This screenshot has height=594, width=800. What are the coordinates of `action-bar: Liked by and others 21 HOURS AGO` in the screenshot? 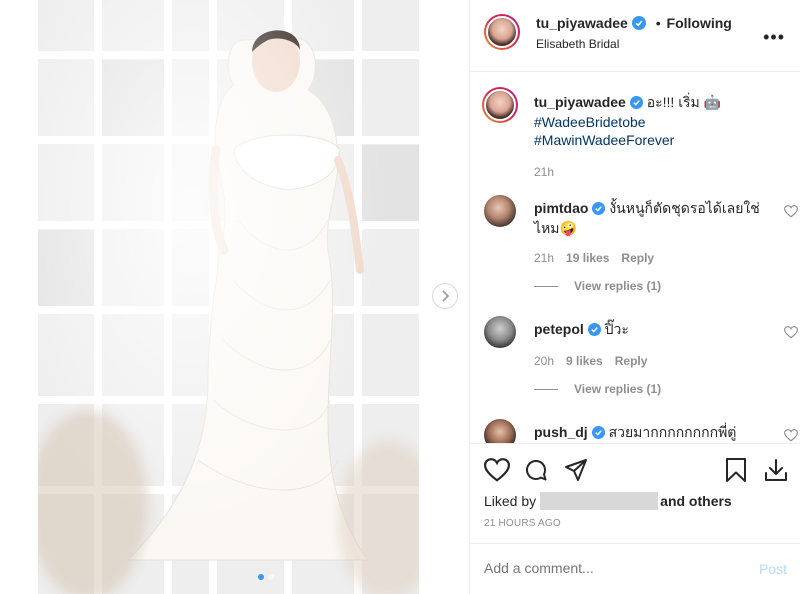 It's located at (635, 493).